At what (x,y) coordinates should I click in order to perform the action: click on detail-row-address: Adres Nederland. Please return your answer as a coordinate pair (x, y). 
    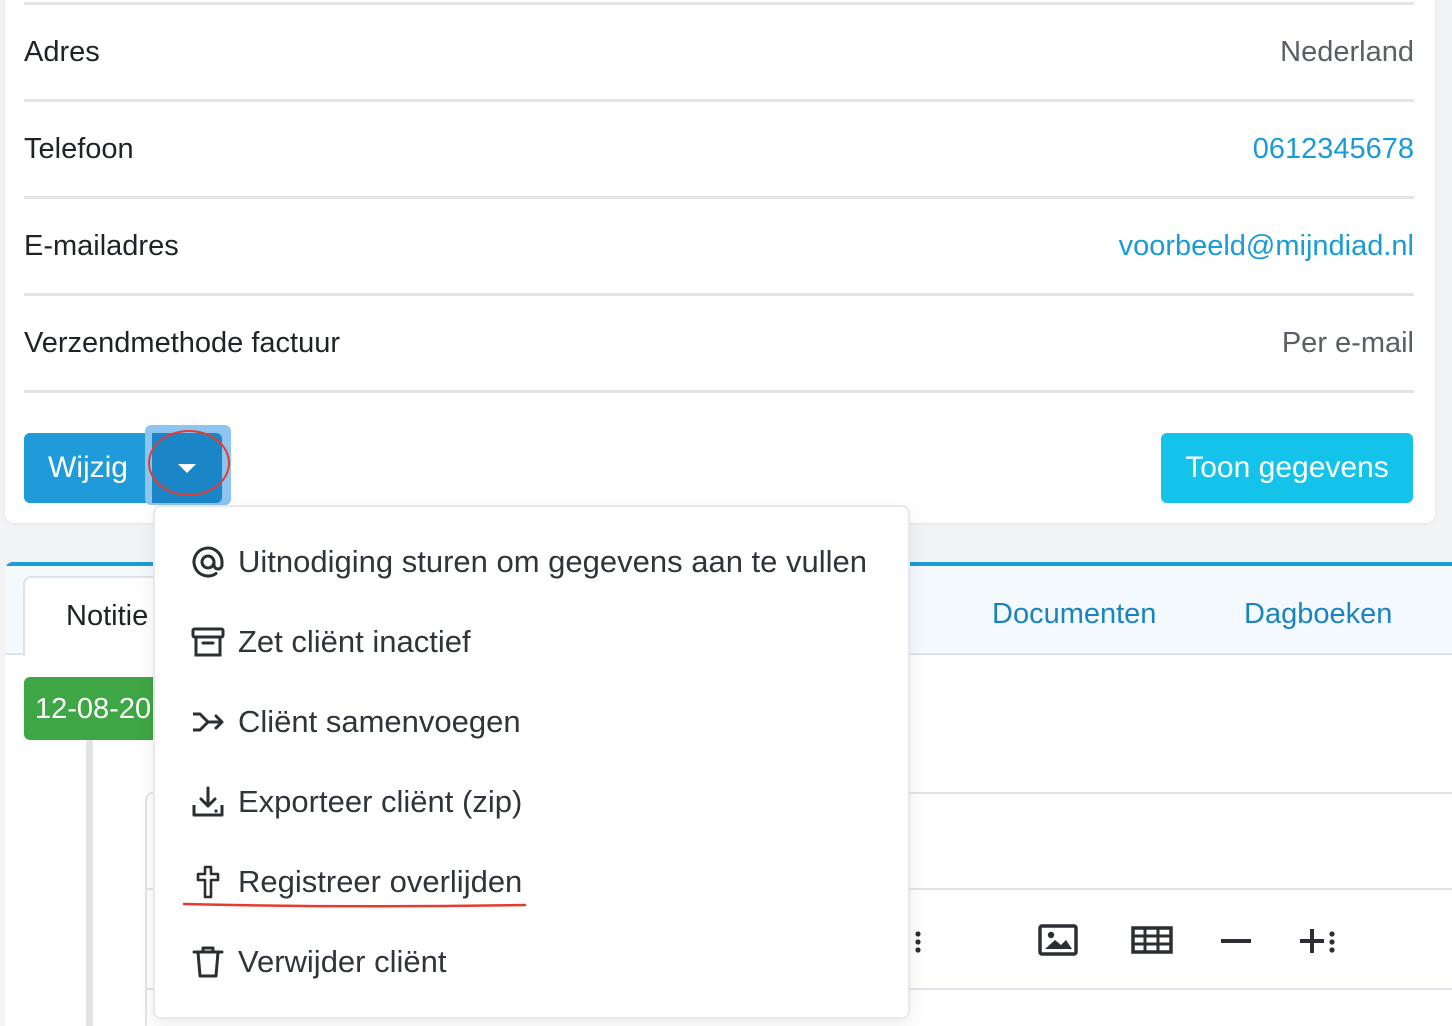
    Looking at the image, I should click on (719, 53).